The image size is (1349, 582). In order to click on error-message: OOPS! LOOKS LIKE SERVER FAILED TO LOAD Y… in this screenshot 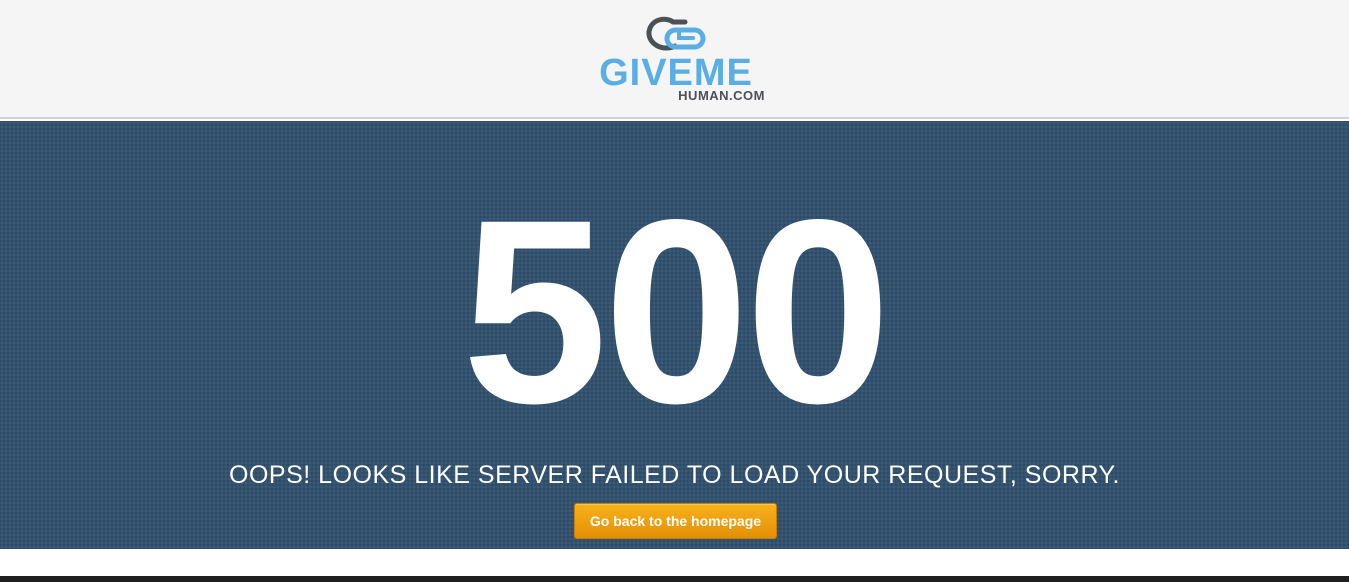, I will do `click(674, 475)`.